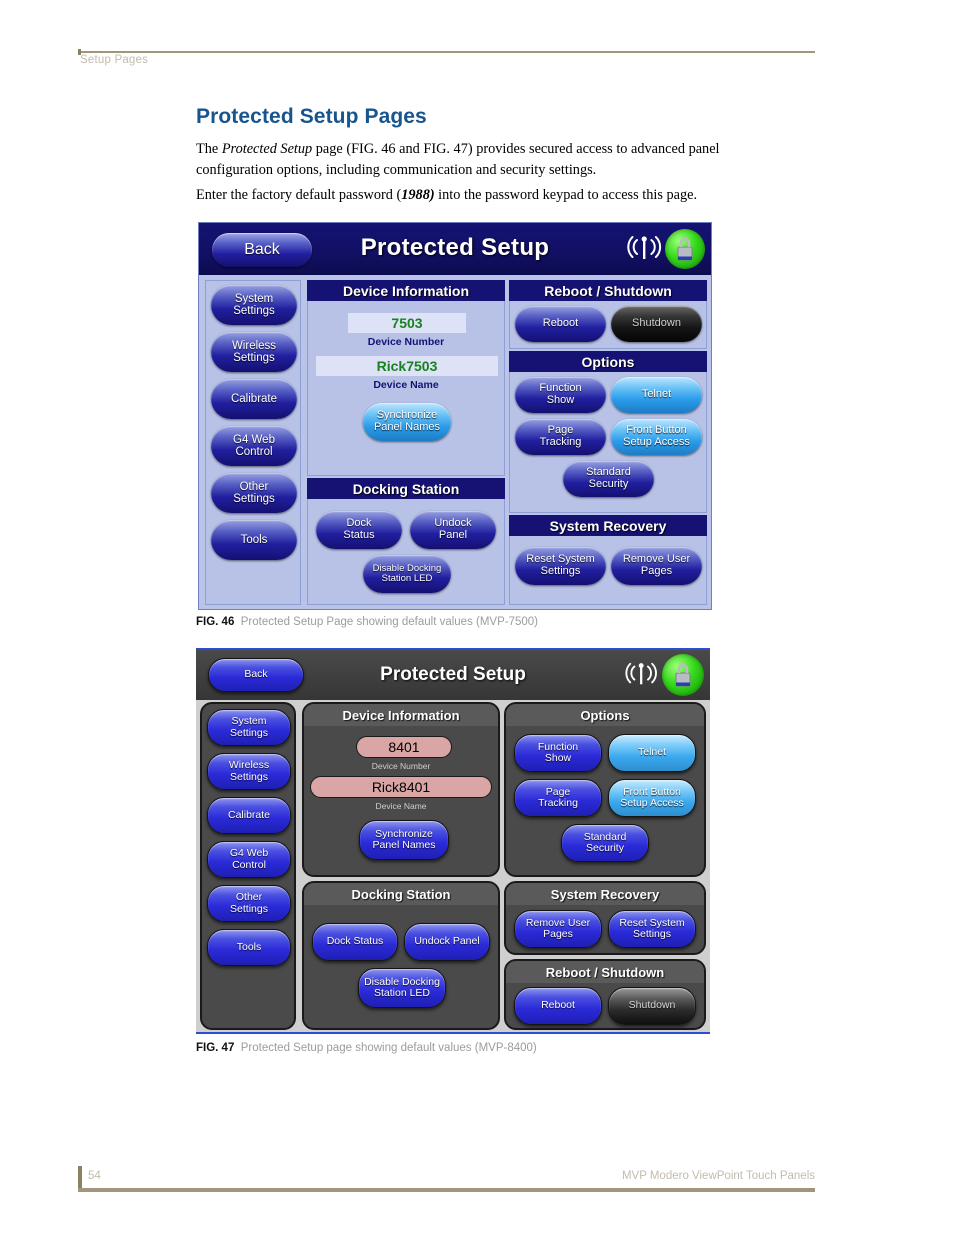  I want to click on fig46-device-number-value: 7503, so click(407, 323).